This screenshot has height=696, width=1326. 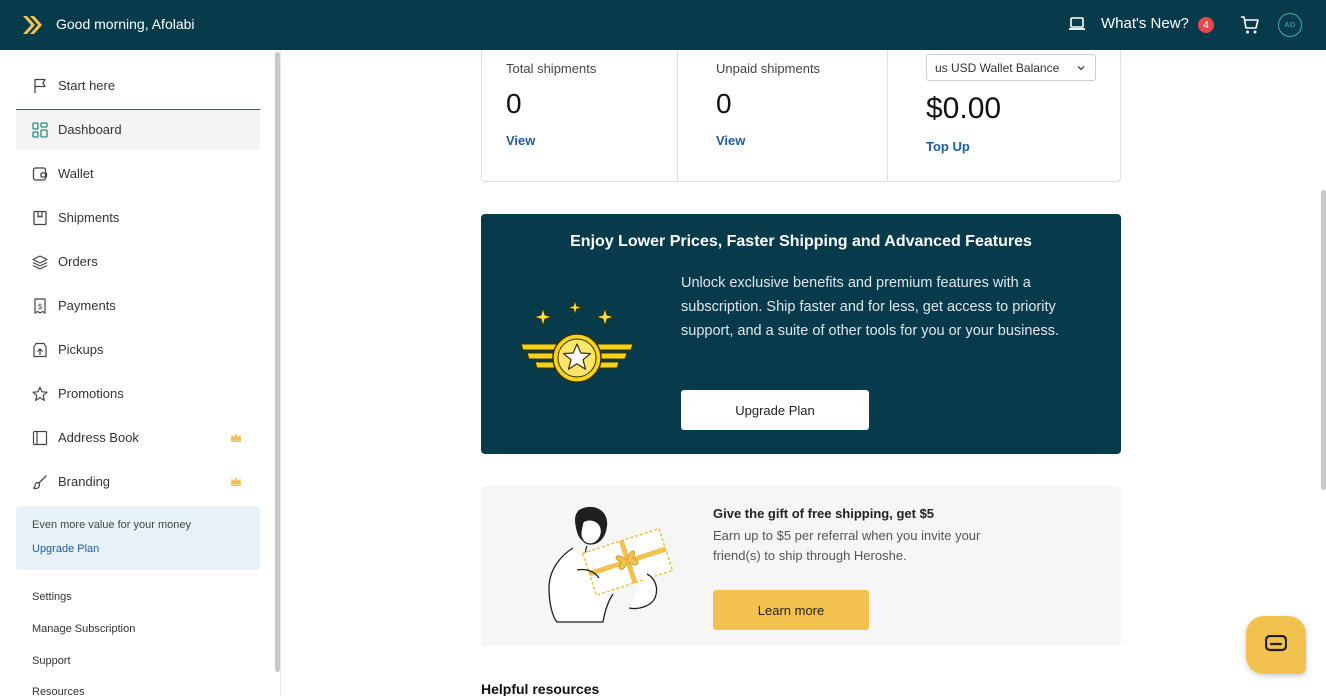 I want to click on wallet-balance-value: $0.00, so click(x=964, y=108).